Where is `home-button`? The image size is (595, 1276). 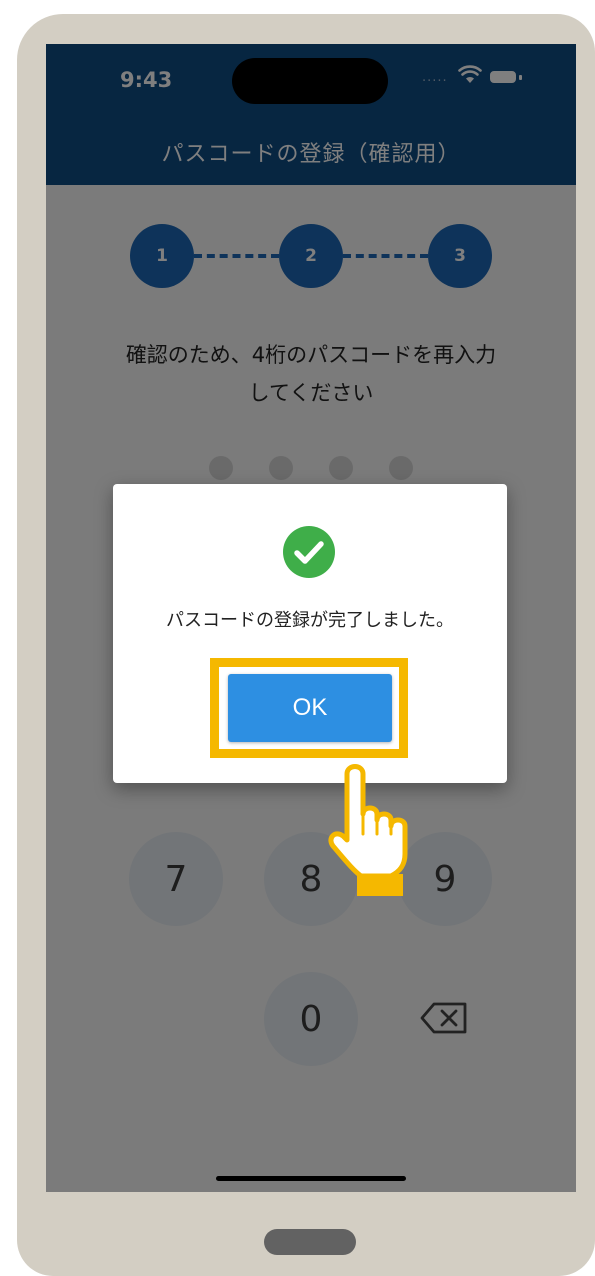 home-button is located at coordinates (310, 1242).